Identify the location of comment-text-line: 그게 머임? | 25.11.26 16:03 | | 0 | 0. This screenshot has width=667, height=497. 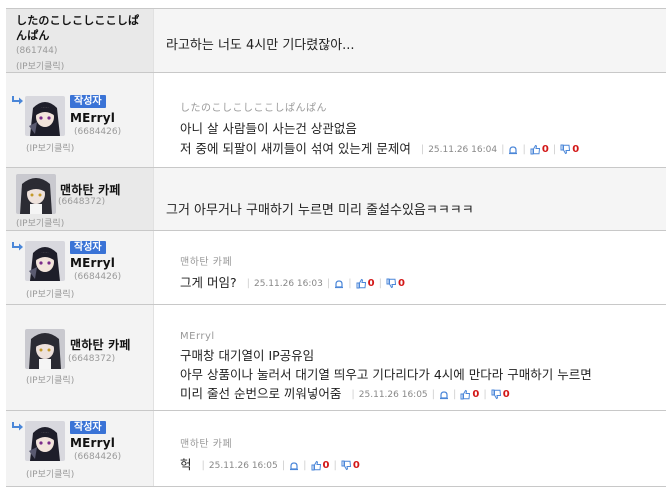
(292, 281).